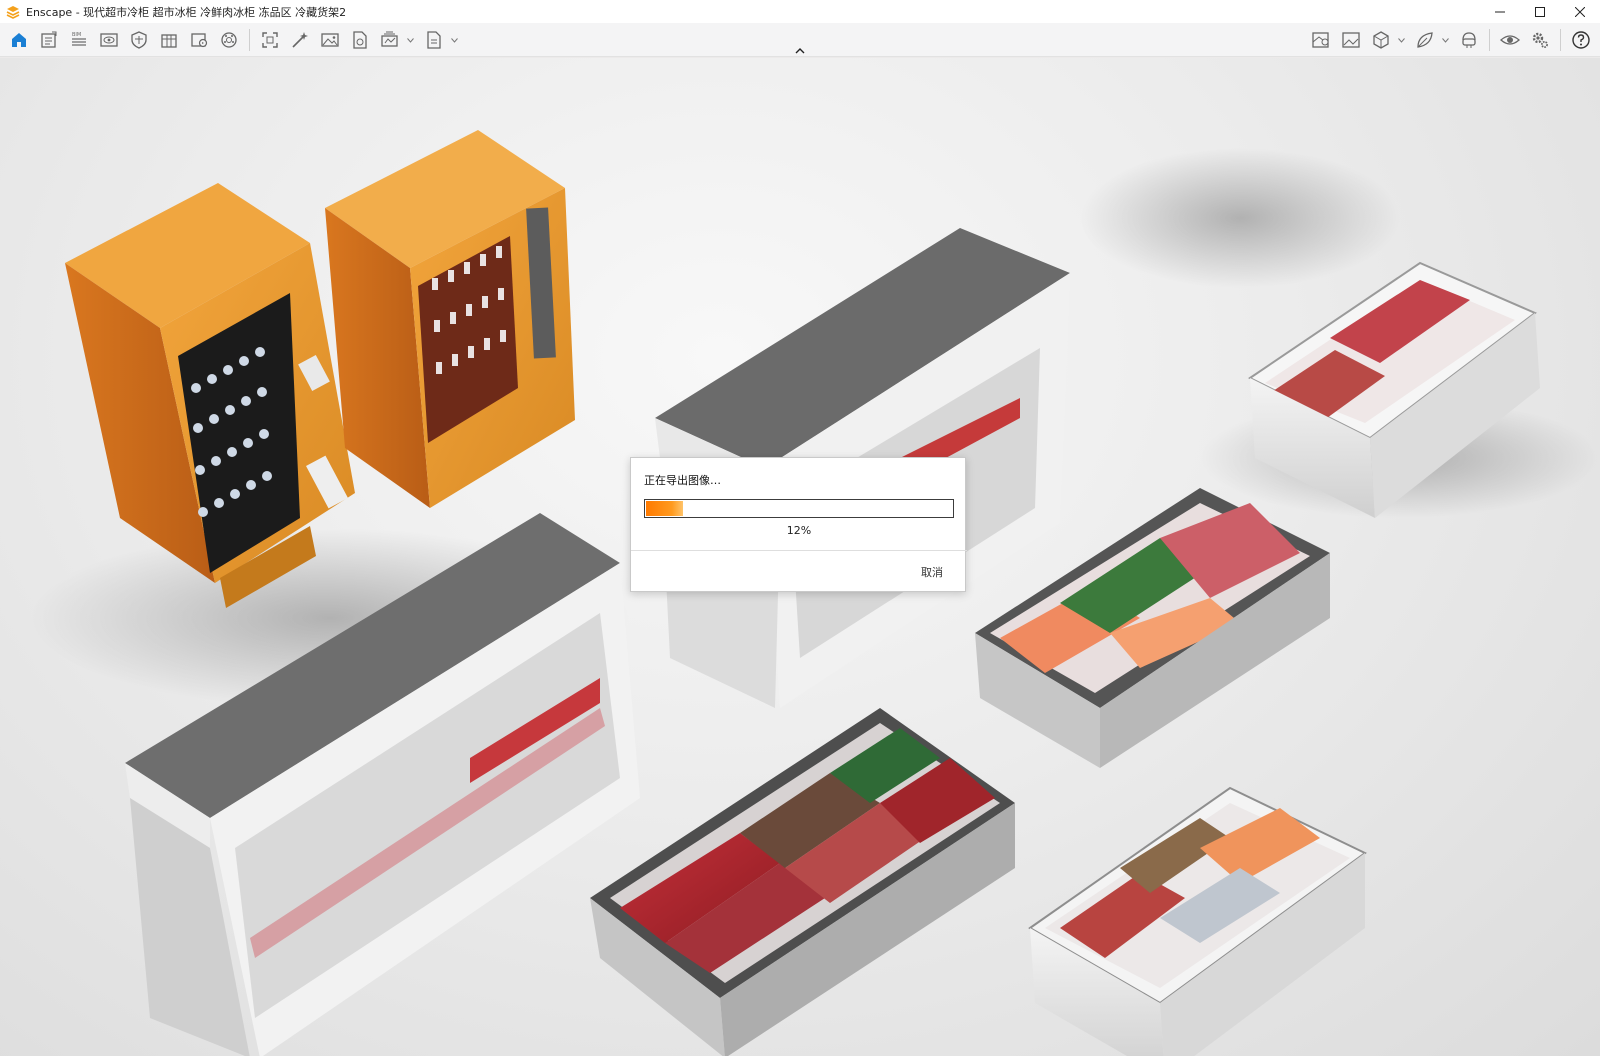 The image size is (1600, 1056). I want to click on document-button, so click(49, 40).